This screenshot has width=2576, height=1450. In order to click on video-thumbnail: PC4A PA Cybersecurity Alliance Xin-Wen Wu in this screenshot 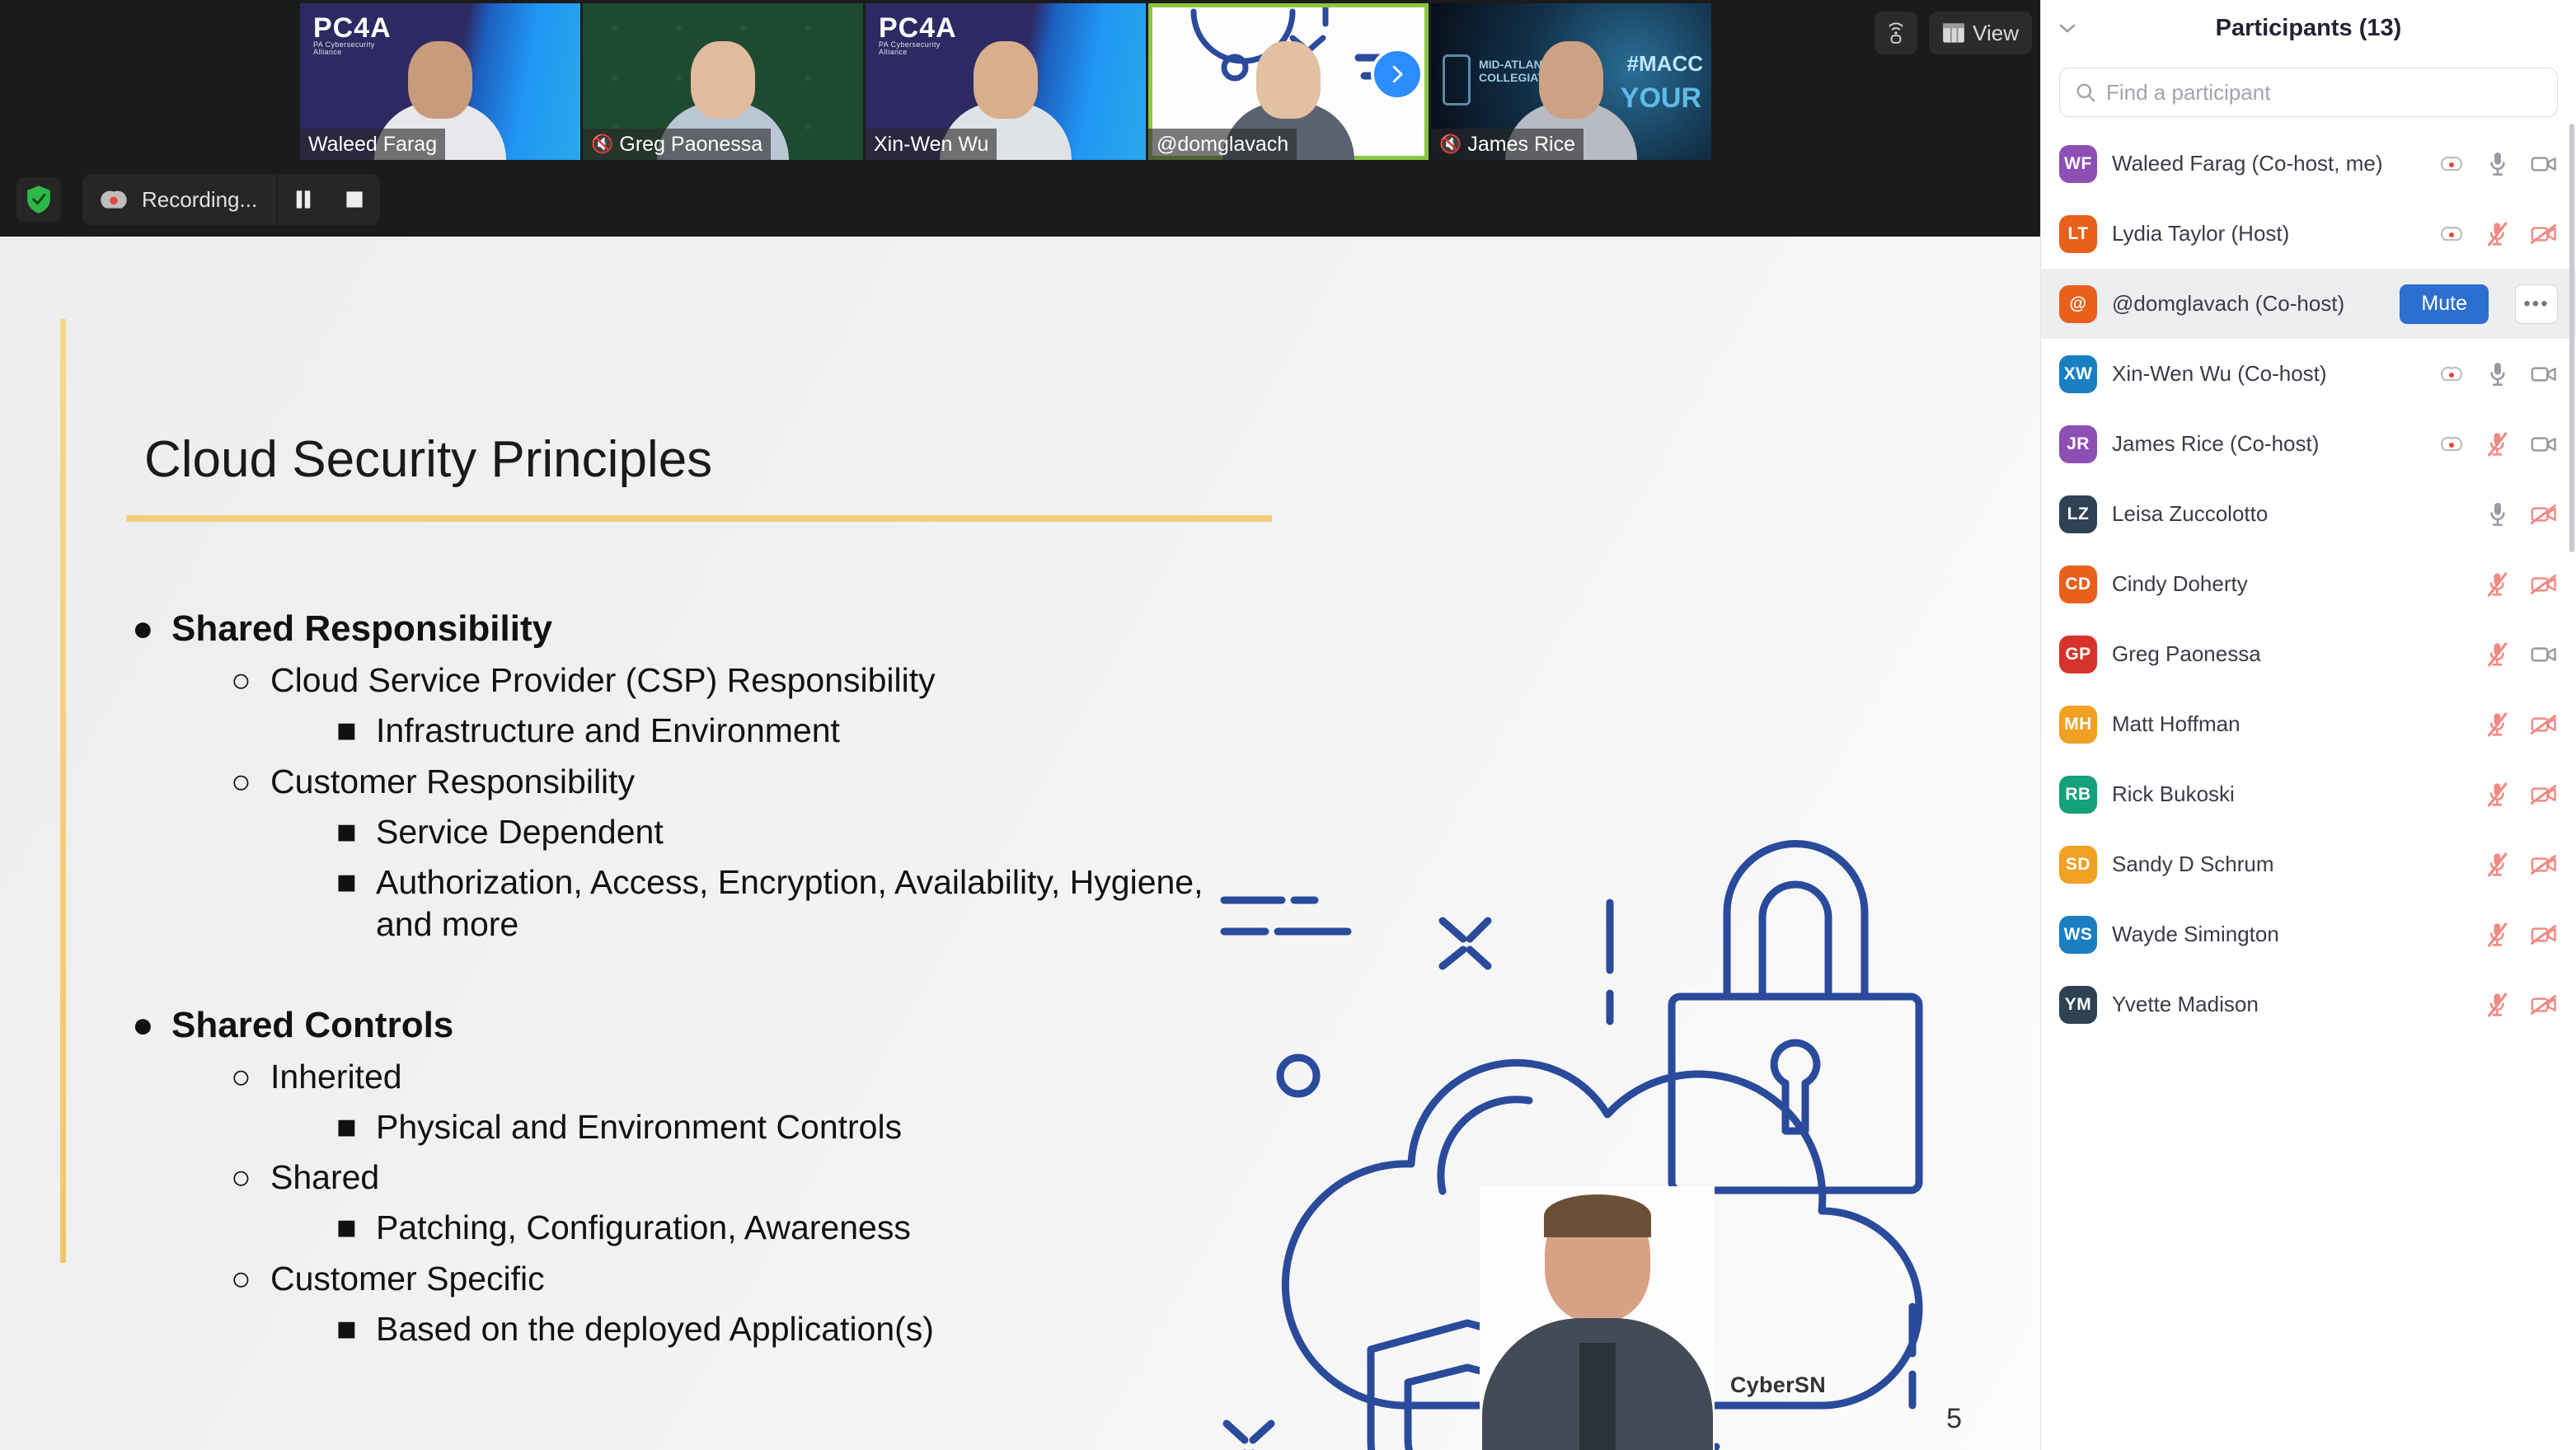, I will do `click(1006, 81)`.